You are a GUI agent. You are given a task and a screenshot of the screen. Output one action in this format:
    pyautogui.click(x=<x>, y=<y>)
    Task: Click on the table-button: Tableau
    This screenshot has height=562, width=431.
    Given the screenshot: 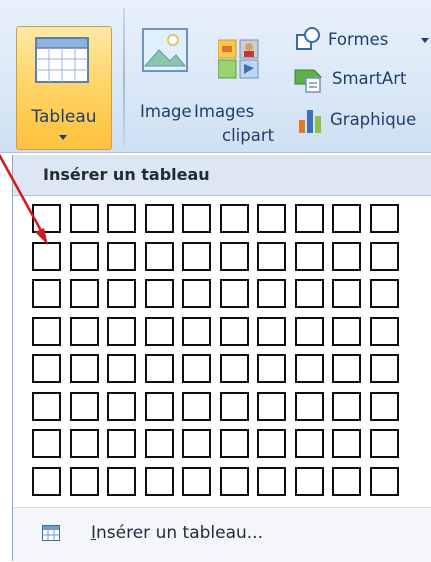 What is the action you would take?
    pyautogui.click(x=64, y=88)
    